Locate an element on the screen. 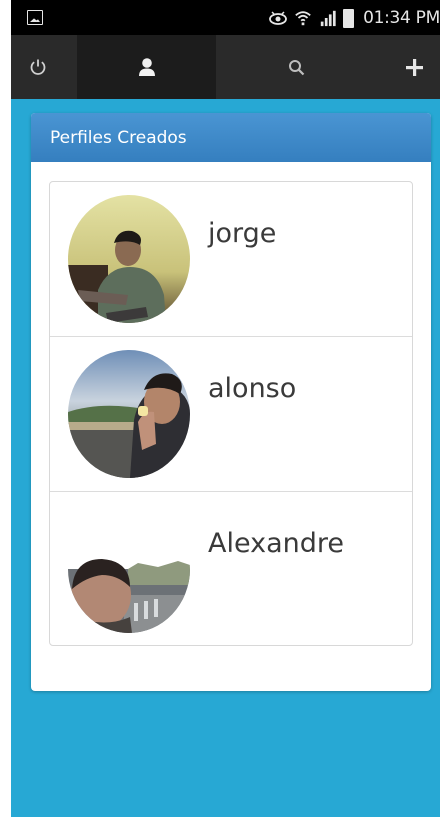  signal-icon is located at coordinates (328, 18).